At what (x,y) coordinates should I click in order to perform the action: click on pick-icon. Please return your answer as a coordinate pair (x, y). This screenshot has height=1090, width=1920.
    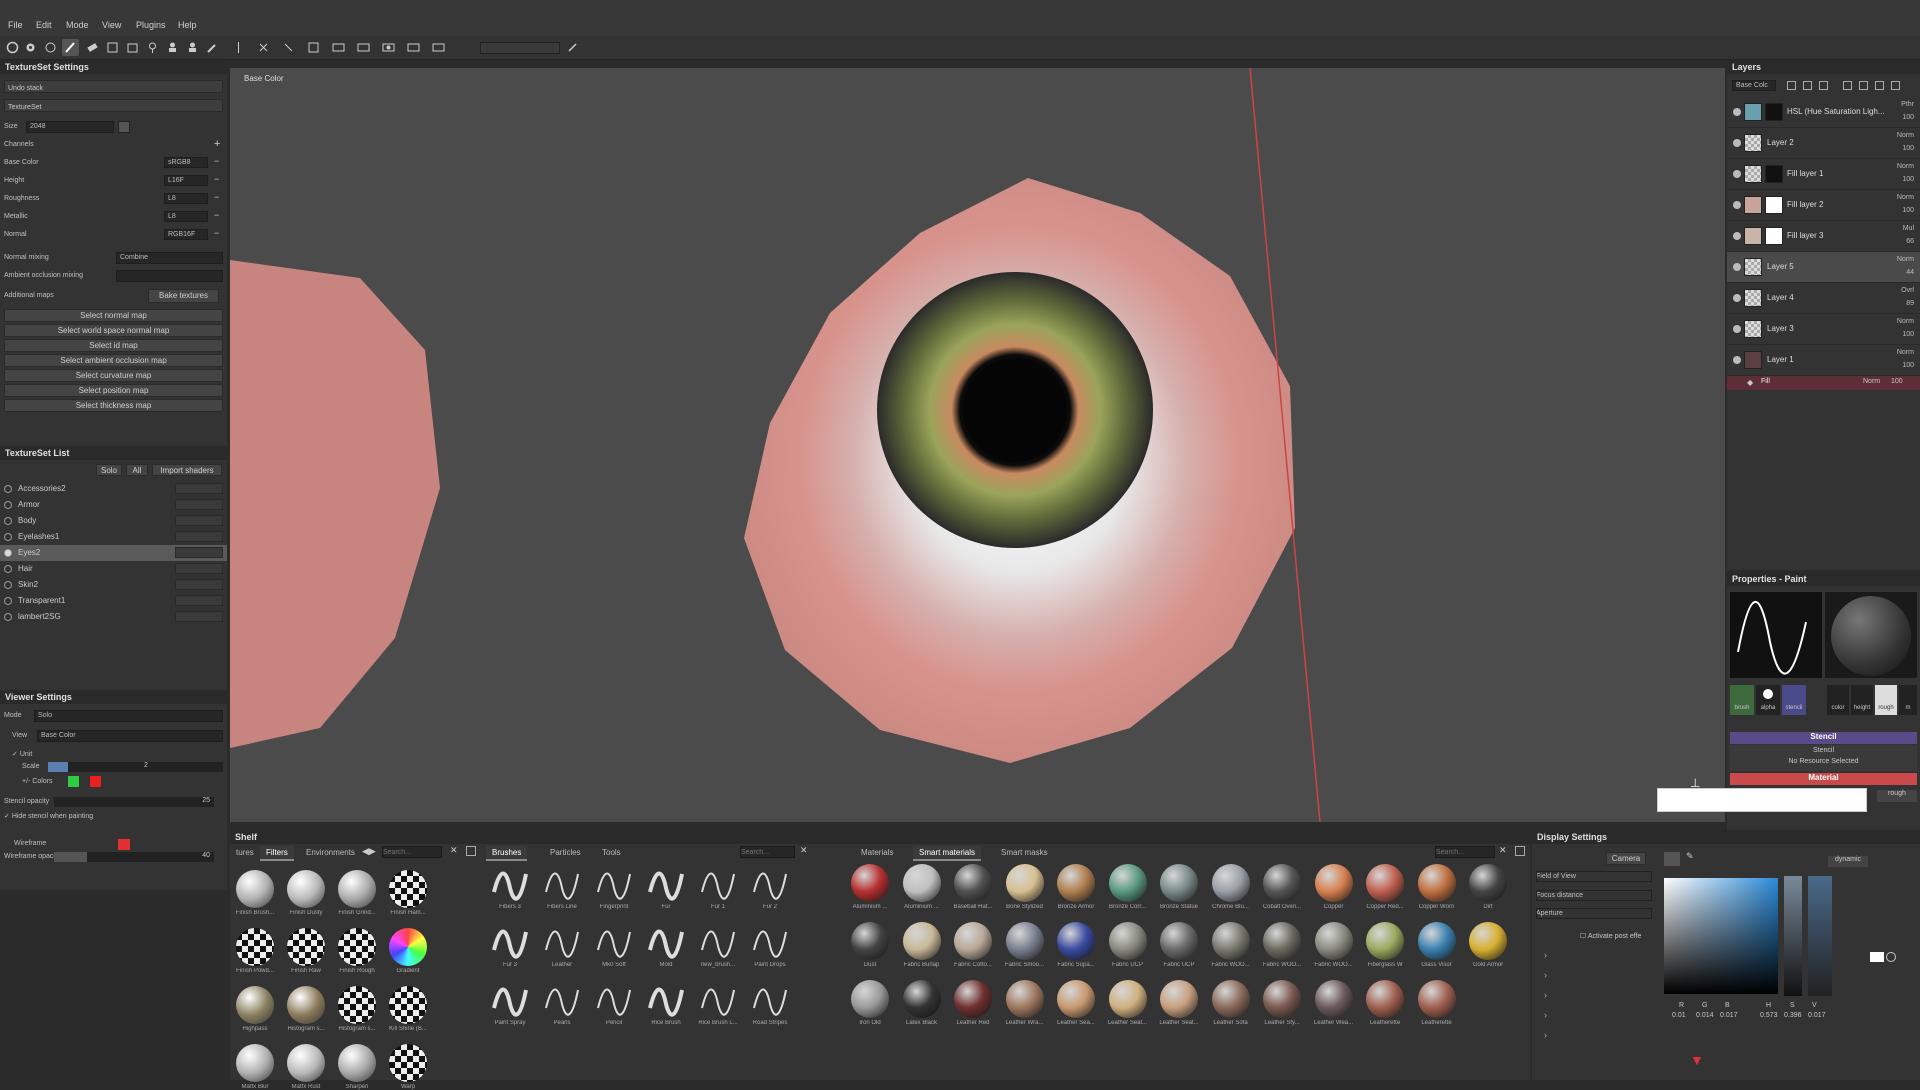
    Looking at the image, I should click on (572, 47).